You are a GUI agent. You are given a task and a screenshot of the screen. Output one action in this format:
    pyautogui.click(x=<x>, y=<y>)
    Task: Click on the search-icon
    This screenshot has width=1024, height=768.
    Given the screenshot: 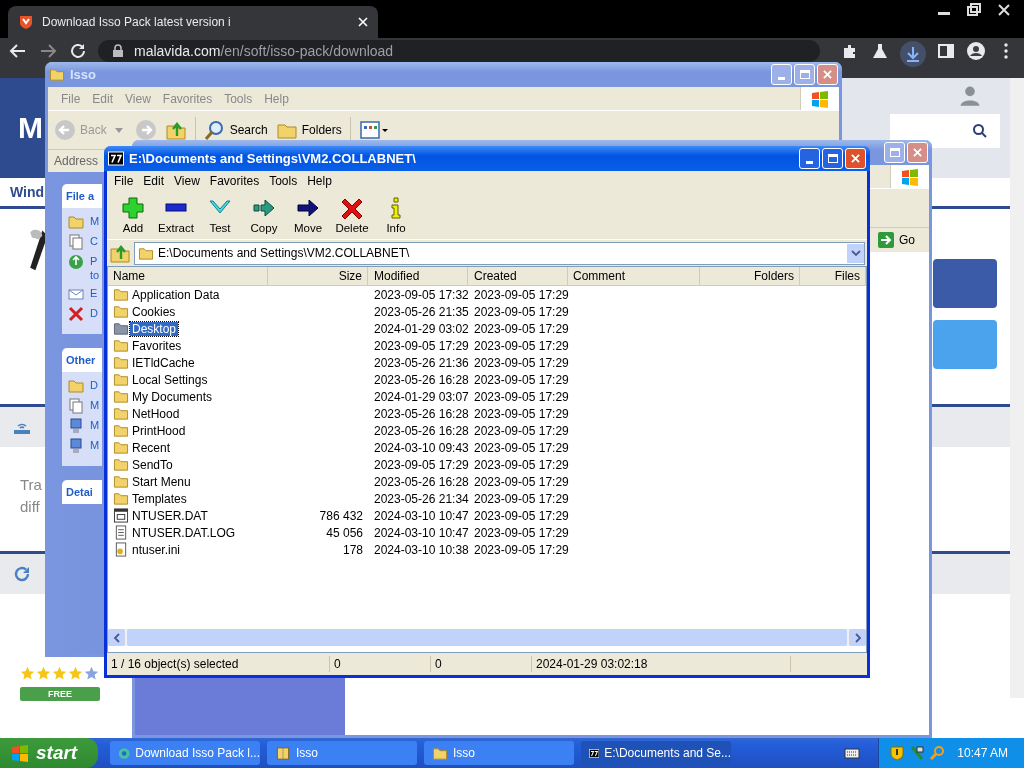 What is the action you would take?
    pyautogui.click(x=980, y=131)
    